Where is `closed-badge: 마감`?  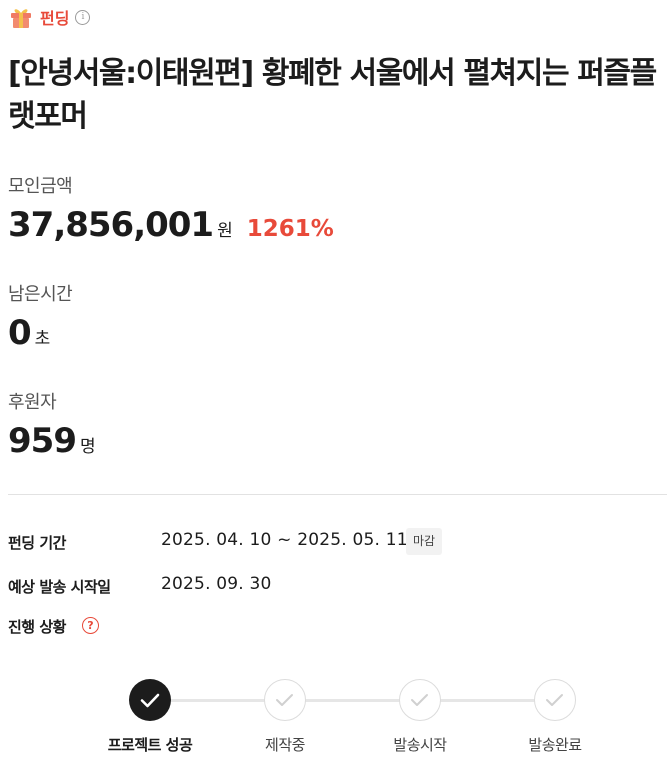
closed-badge: 마감 is located at coordinates (424, 541).